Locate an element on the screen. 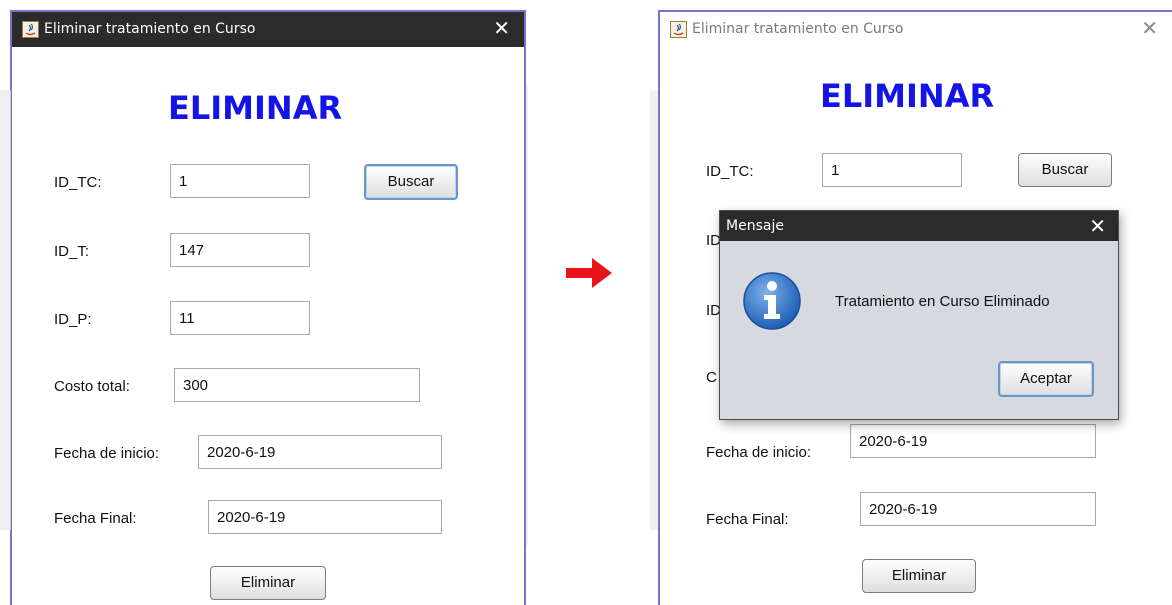 Image resolution: width=1172 pixels, height=605 pixels. id-p-label: ID_P: is located at coordinates (73, 319).